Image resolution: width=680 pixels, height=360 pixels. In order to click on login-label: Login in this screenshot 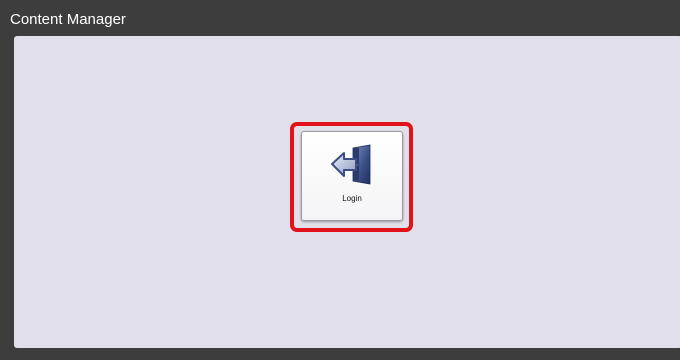, I will do `click(352, 198)`.